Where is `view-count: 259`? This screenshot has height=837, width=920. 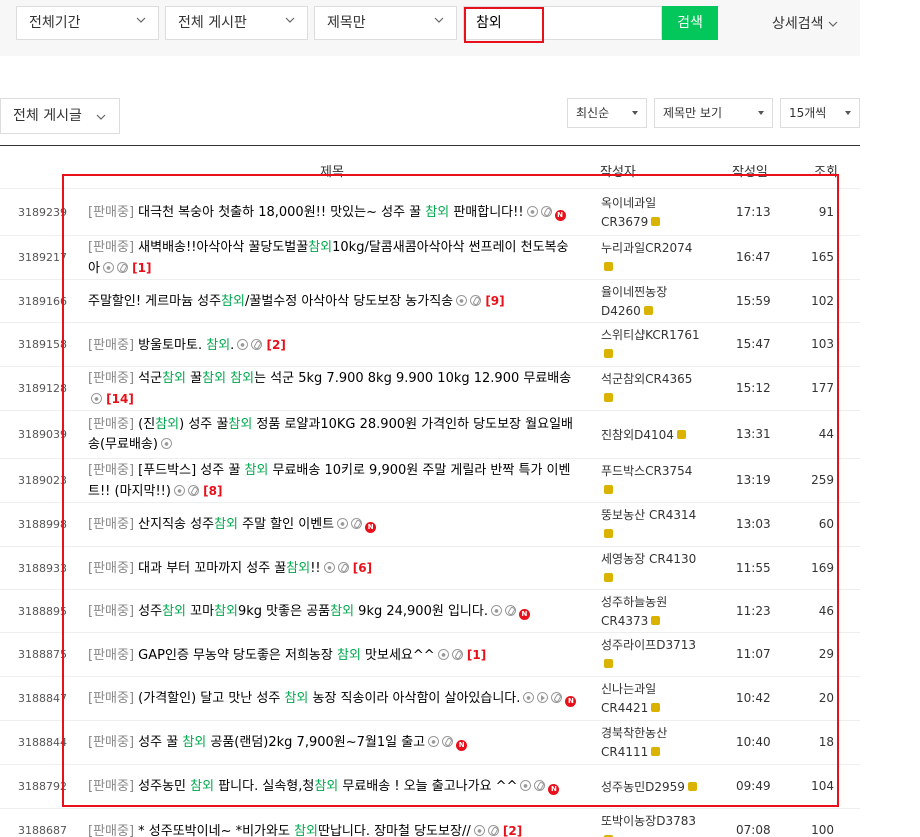
view-count: 259 is located at coordinates (822, 480).